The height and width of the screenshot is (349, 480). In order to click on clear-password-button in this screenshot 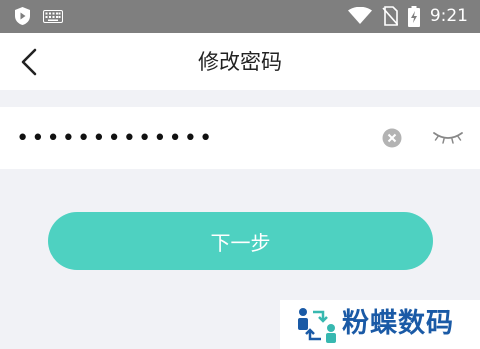, I will do `click(392, 138)`.